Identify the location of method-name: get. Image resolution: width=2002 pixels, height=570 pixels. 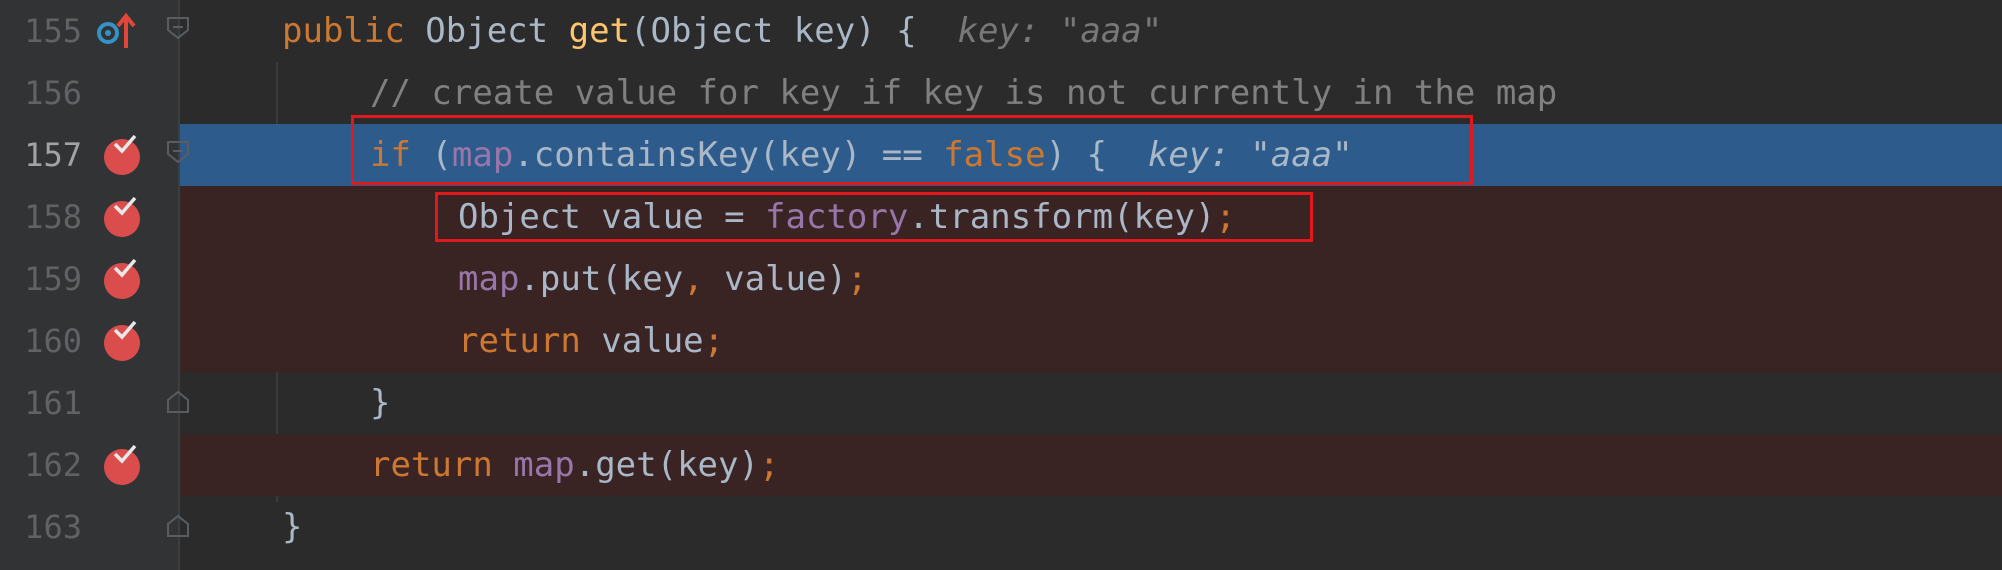
(599, 31).